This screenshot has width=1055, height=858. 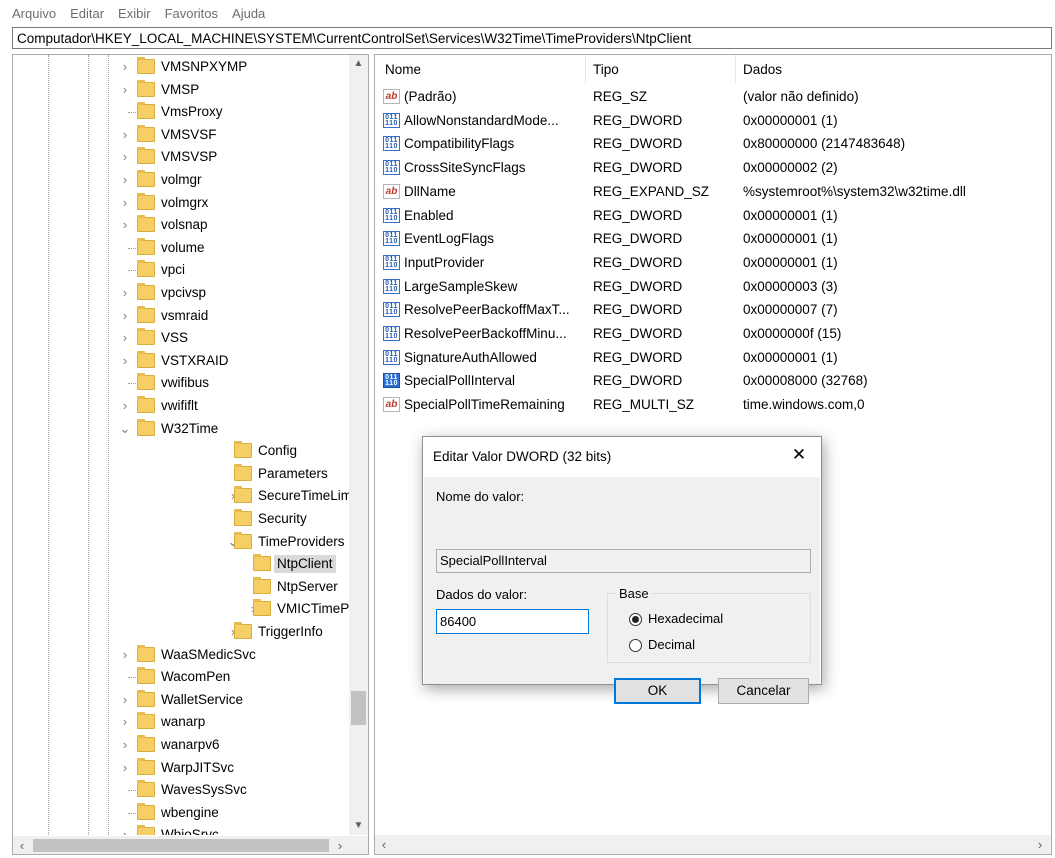 I want to click on tree-node: VmsProxy, so click(x=181, y=112).